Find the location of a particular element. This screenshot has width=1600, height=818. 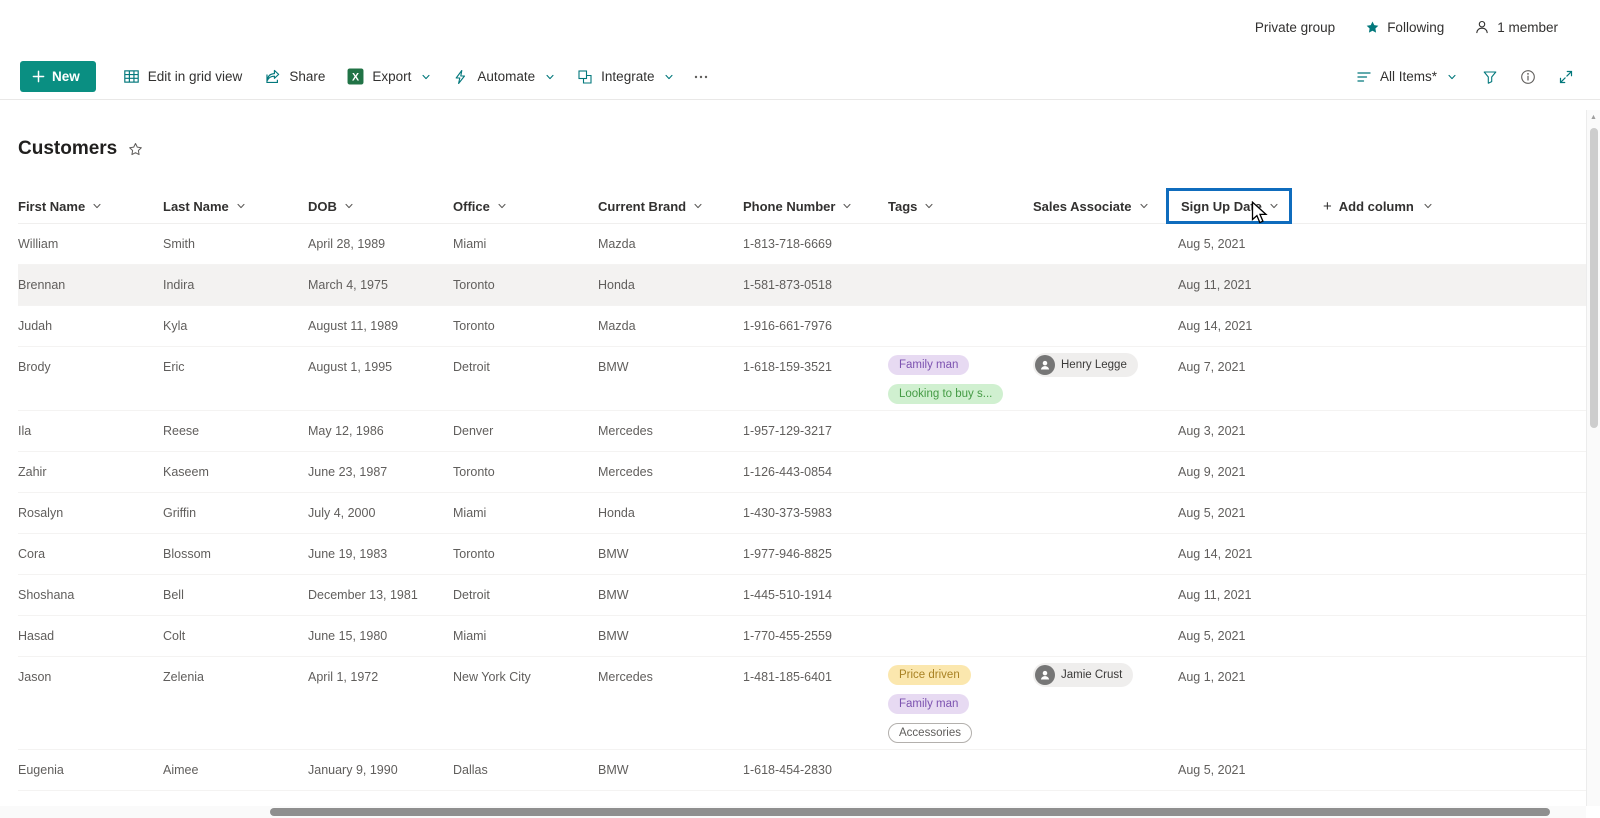

phone-number-cell: 1-581-873-0518 is located at coordinates (787, 285).